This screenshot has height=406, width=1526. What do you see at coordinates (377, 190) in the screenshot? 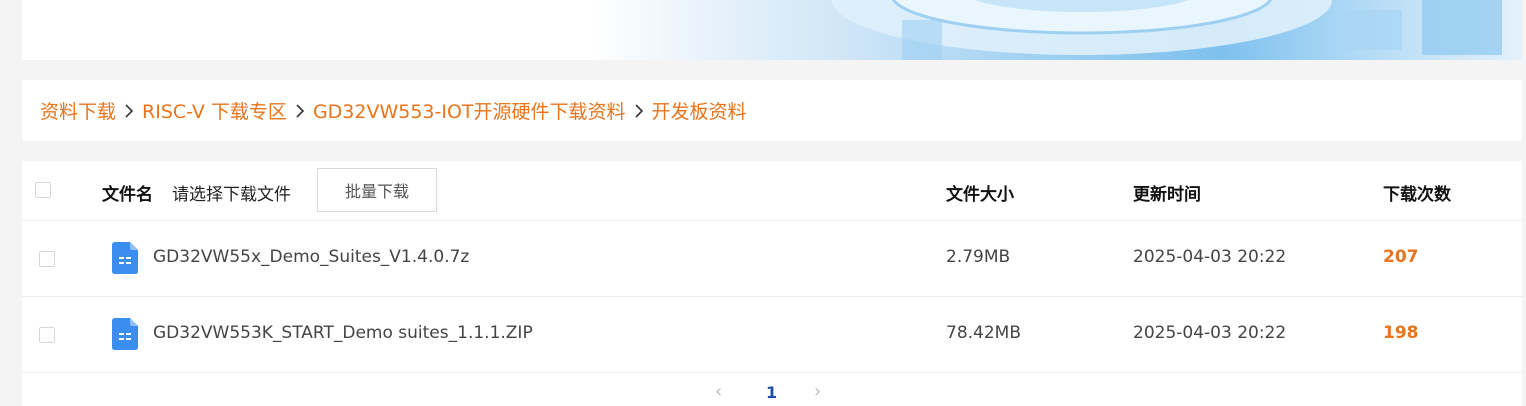
I see `batch-download-button: 批量下载` at bounding box center [377, 190].